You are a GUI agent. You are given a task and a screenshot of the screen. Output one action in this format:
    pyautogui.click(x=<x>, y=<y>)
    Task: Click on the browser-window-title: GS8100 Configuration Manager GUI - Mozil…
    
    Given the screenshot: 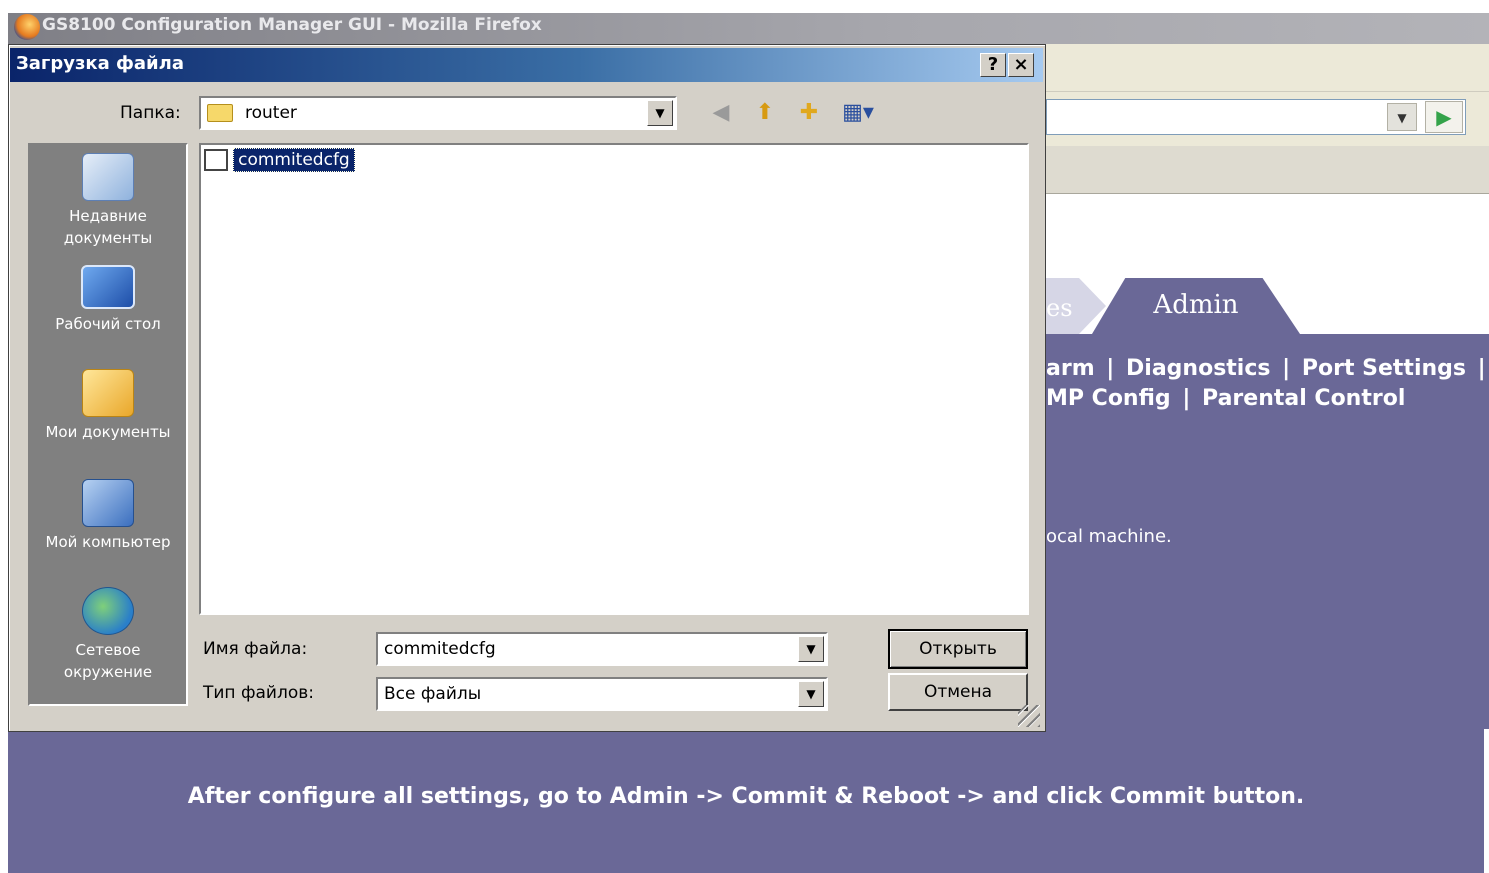 What is the action you would take?
    pyautogui.click(x=292, y=25)
    